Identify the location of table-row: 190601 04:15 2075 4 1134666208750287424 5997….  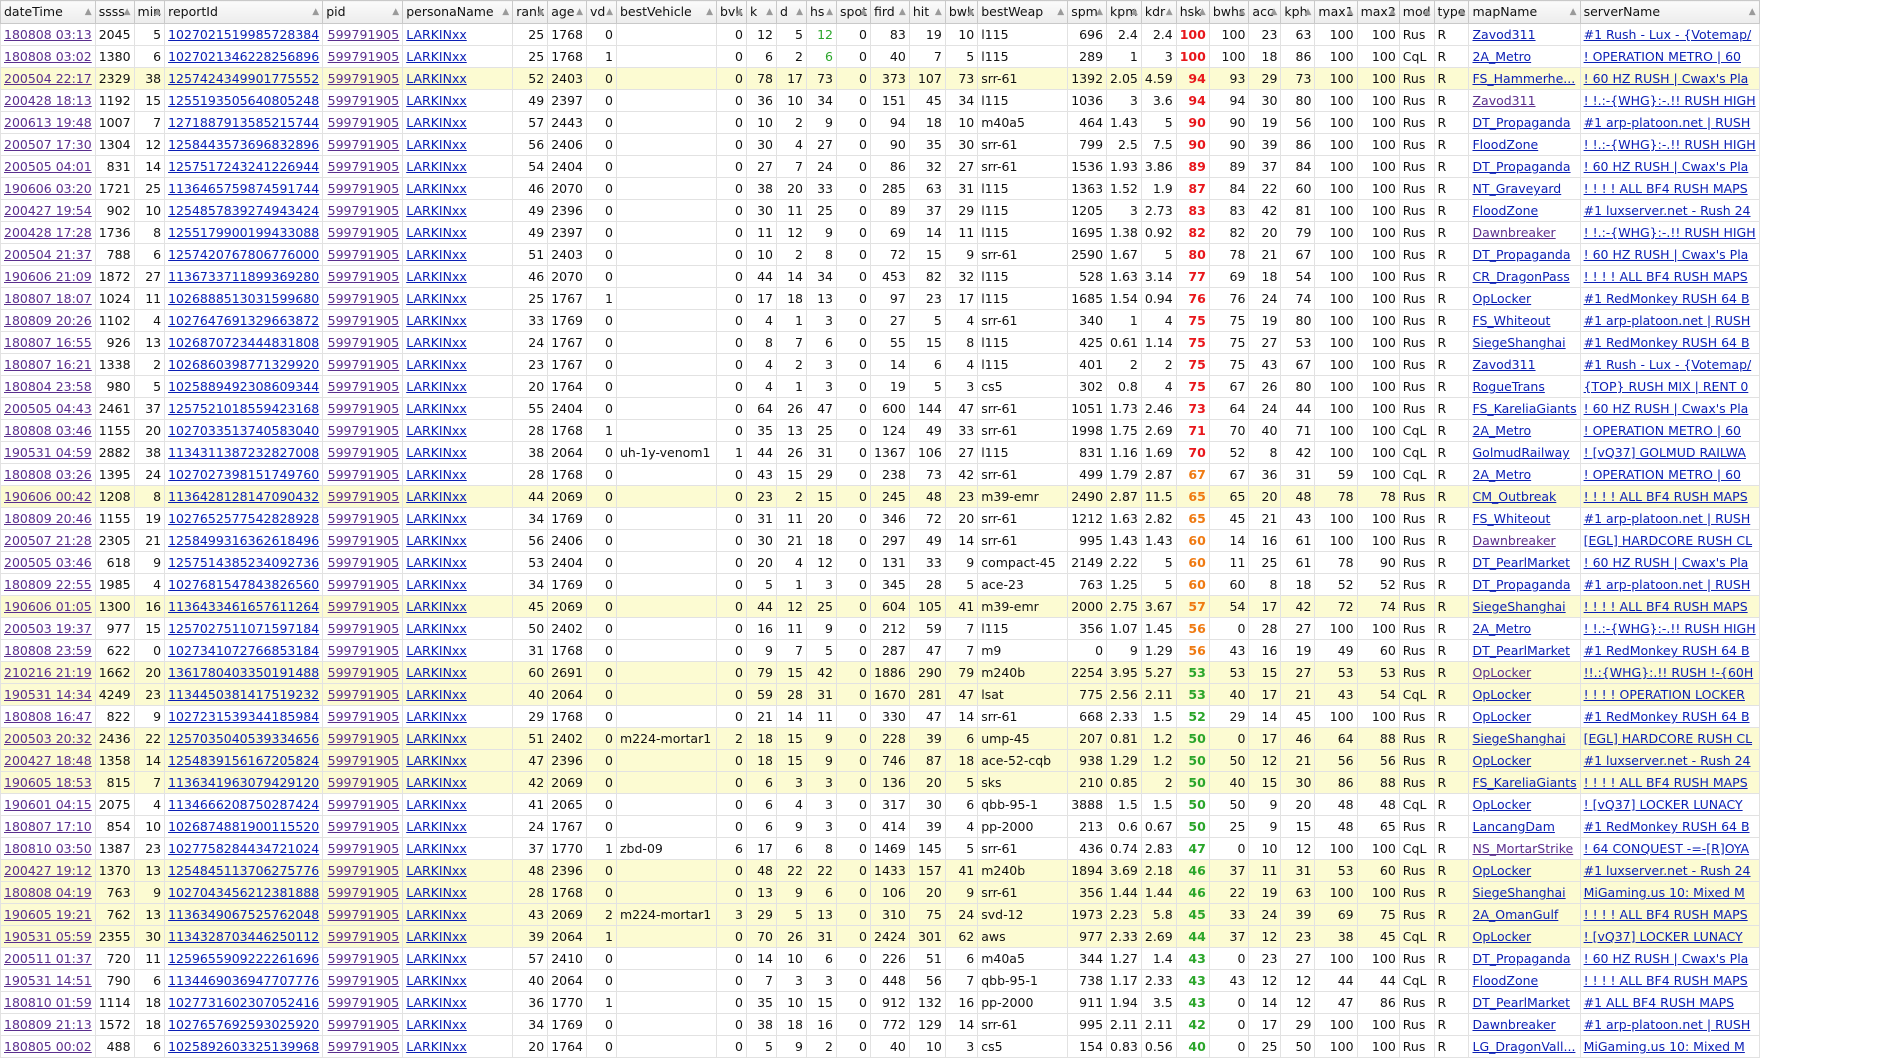
(880, 804).